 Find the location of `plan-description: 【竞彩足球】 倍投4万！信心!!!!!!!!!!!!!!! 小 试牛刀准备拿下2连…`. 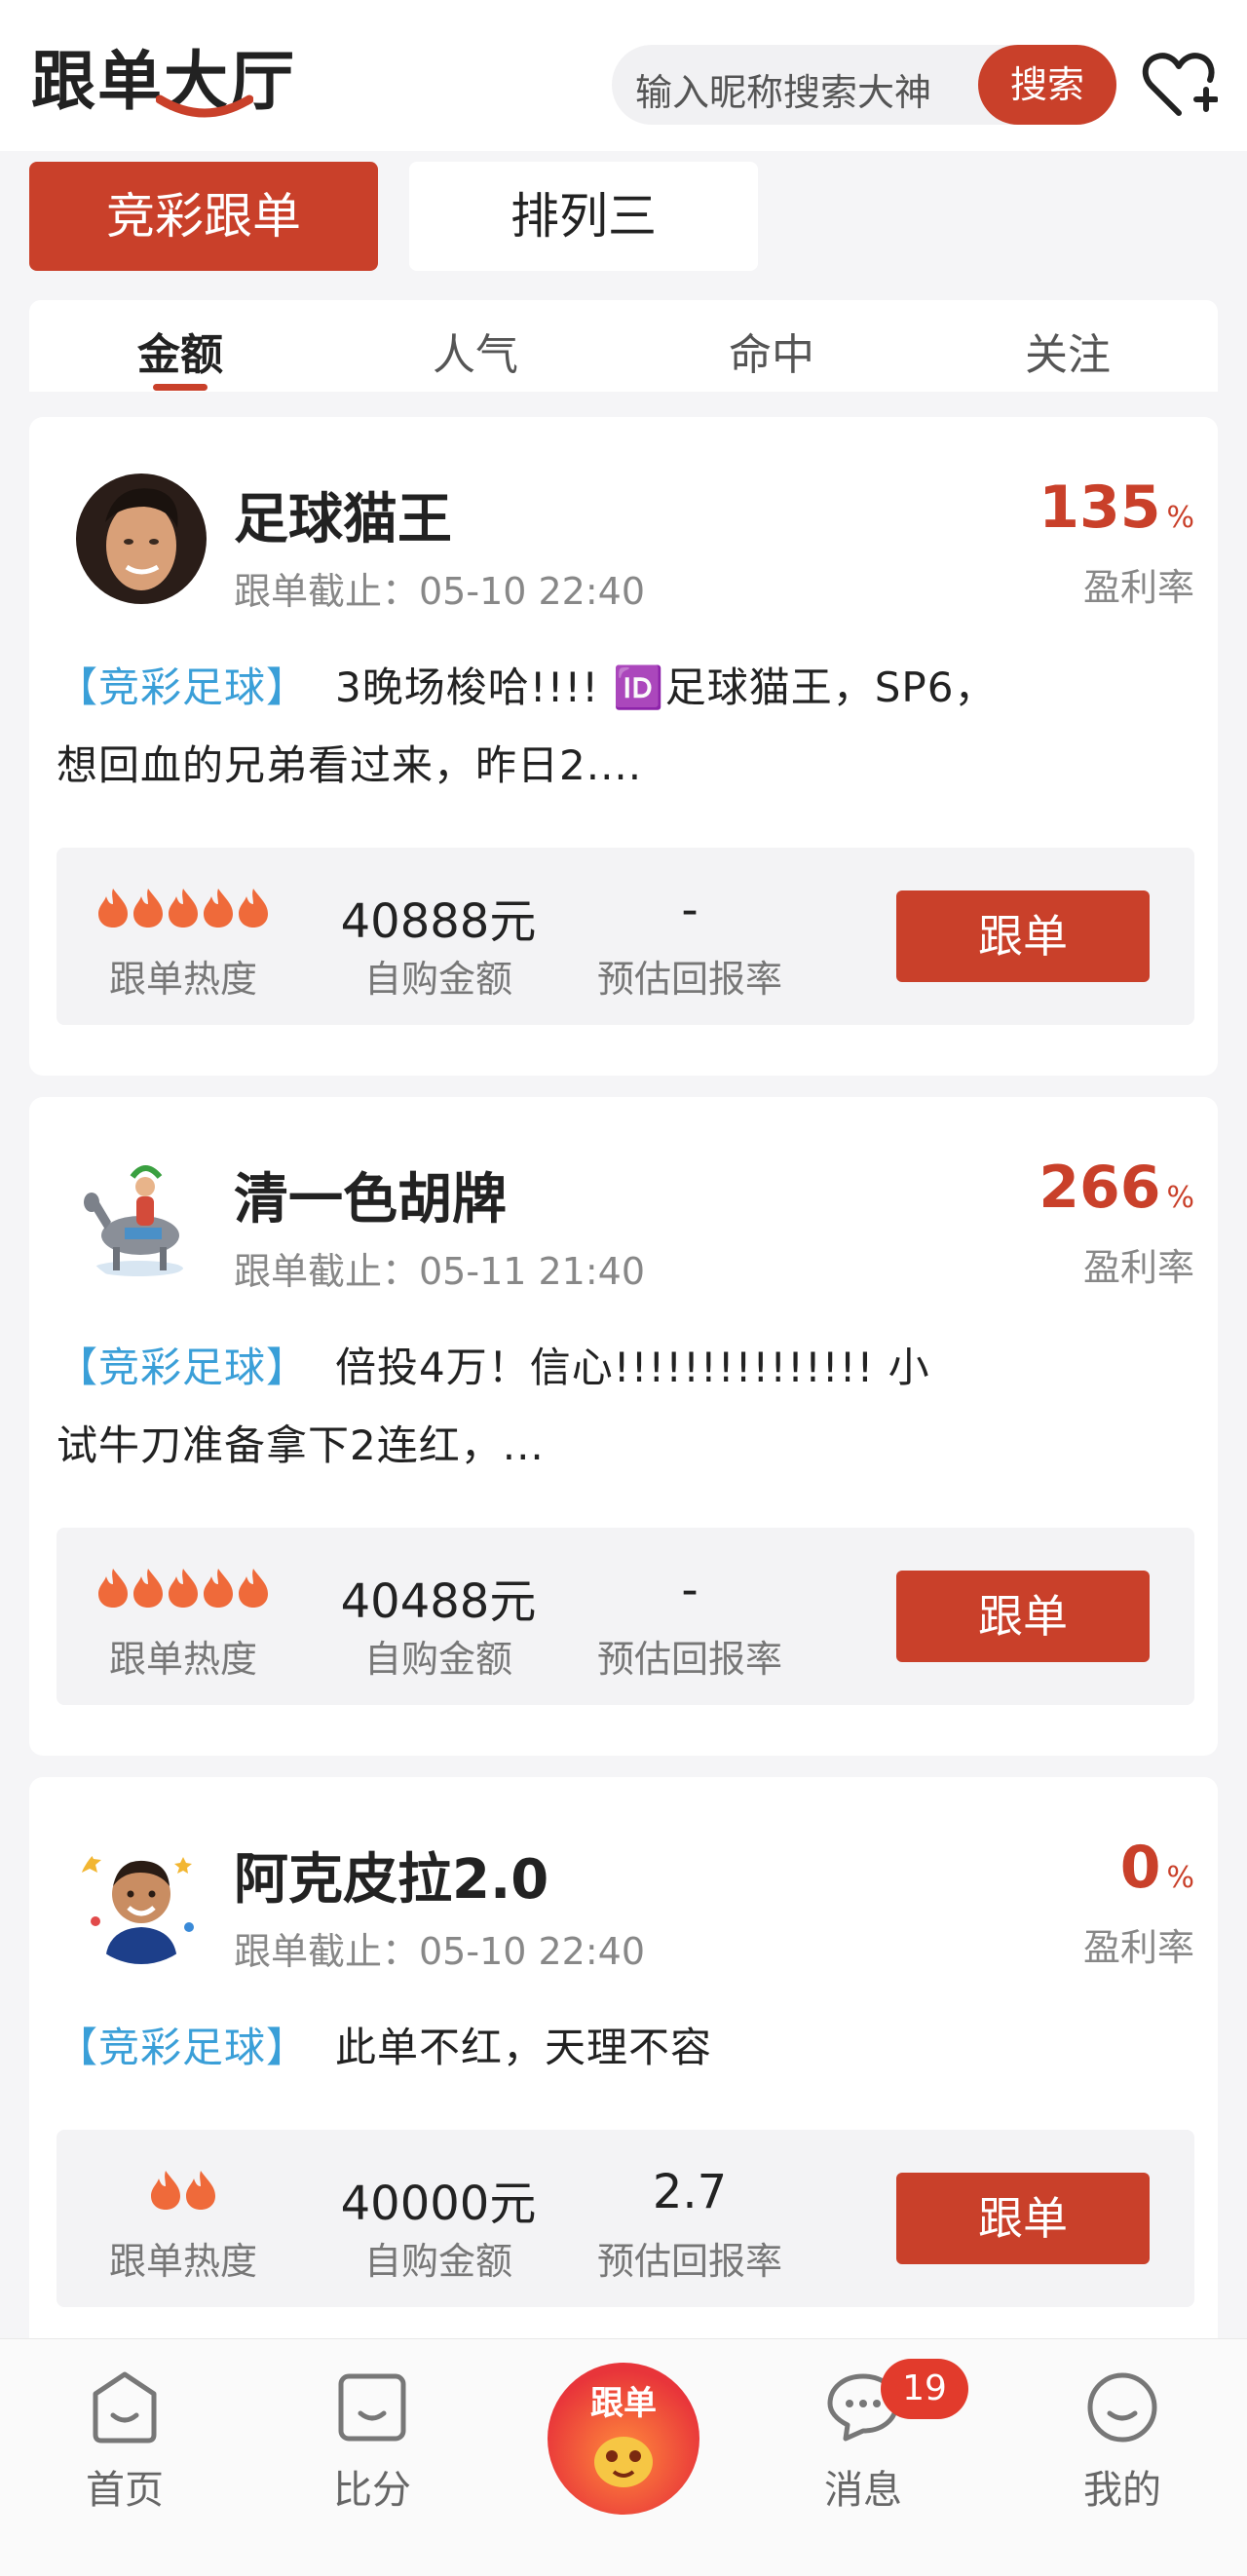

plan-description: 【竞彩足球】 倍投4万！信心!!!!!!!!!!!!!!! 小 试牛刀准备拿下2连… is located at coordinates (622, 1407).